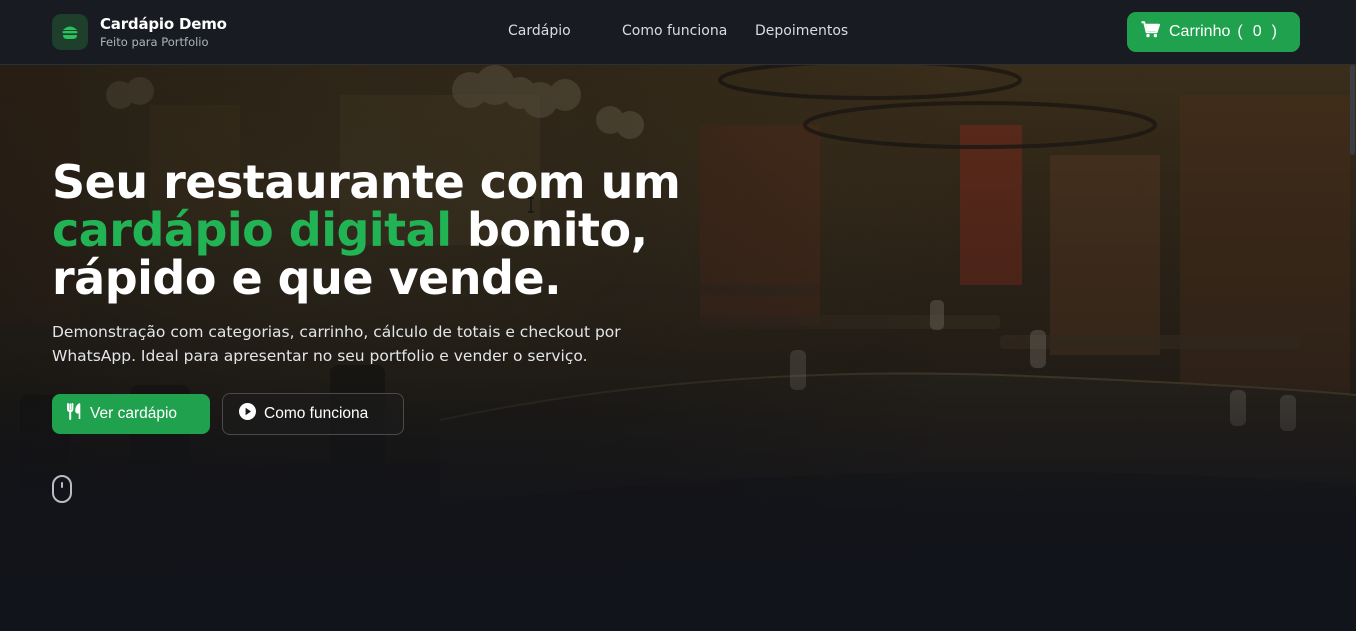  I want to click on headline-part2: bonito,, so click(549, 230).